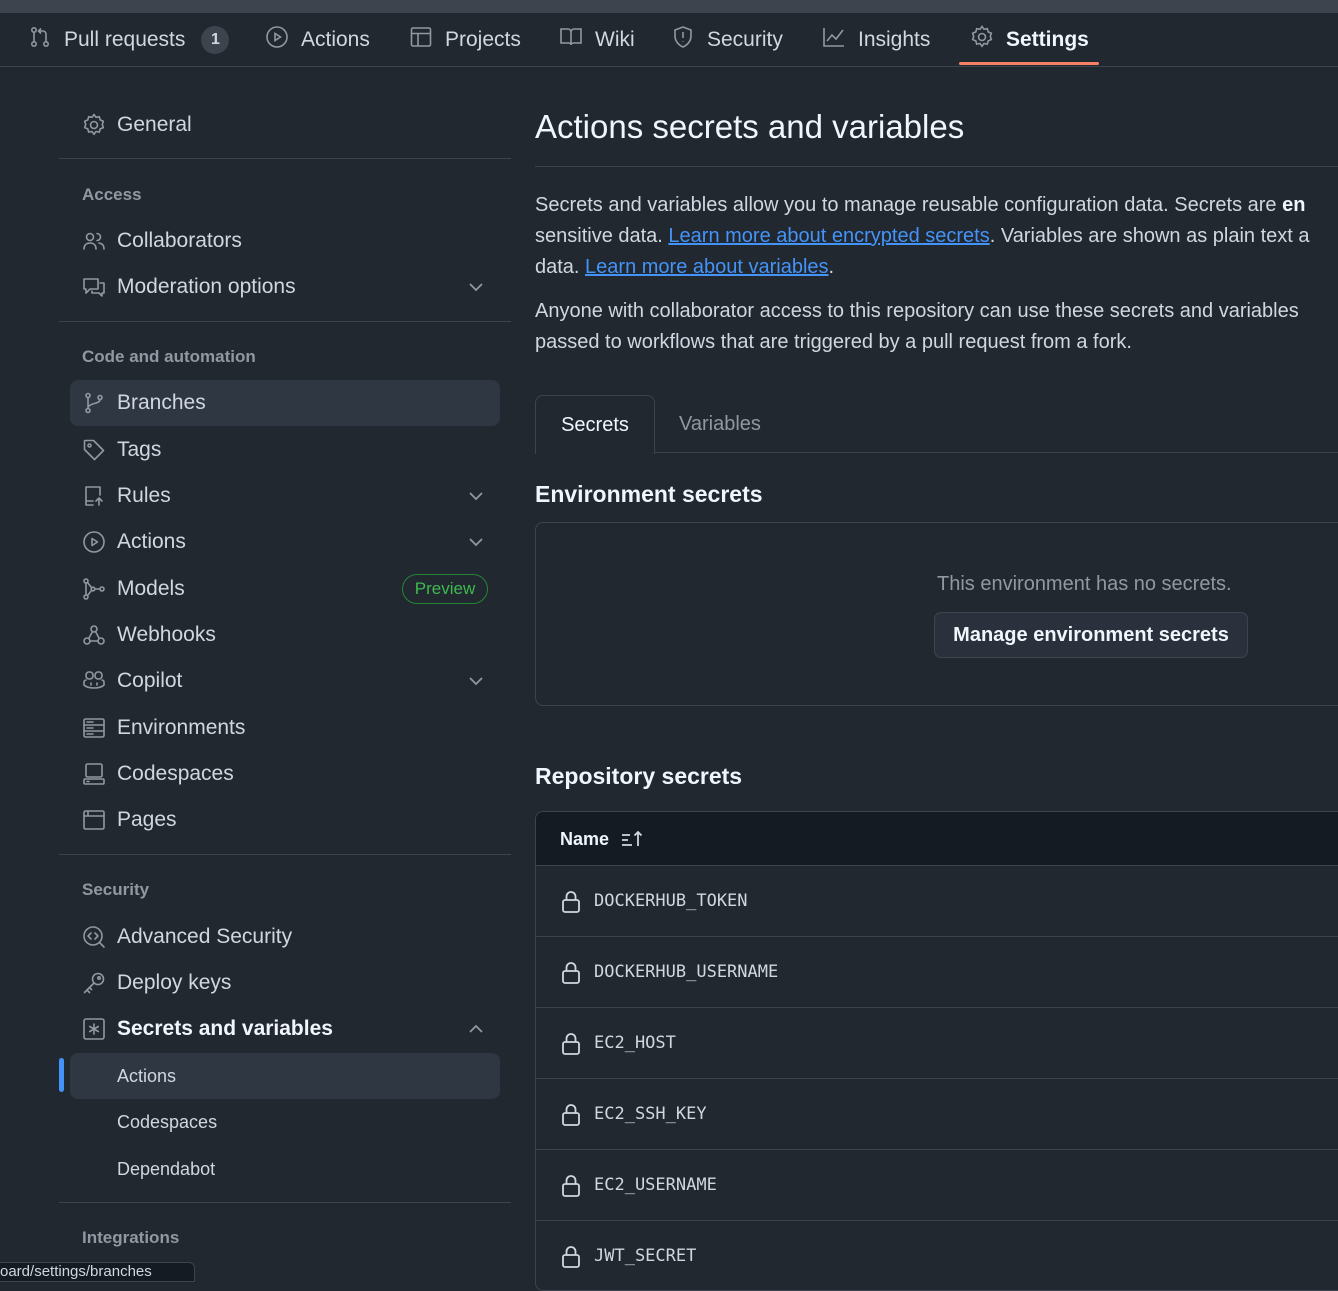 The width and height of the screenshot is (1338, 1291). I want to click on sidebar-item-label: Tags, so click(139, 449).